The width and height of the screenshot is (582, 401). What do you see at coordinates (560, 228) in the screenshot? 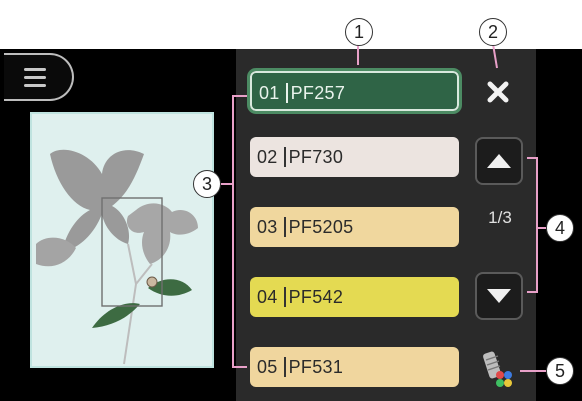
I see `callout-4: 4` at bounding box center [560, 228].